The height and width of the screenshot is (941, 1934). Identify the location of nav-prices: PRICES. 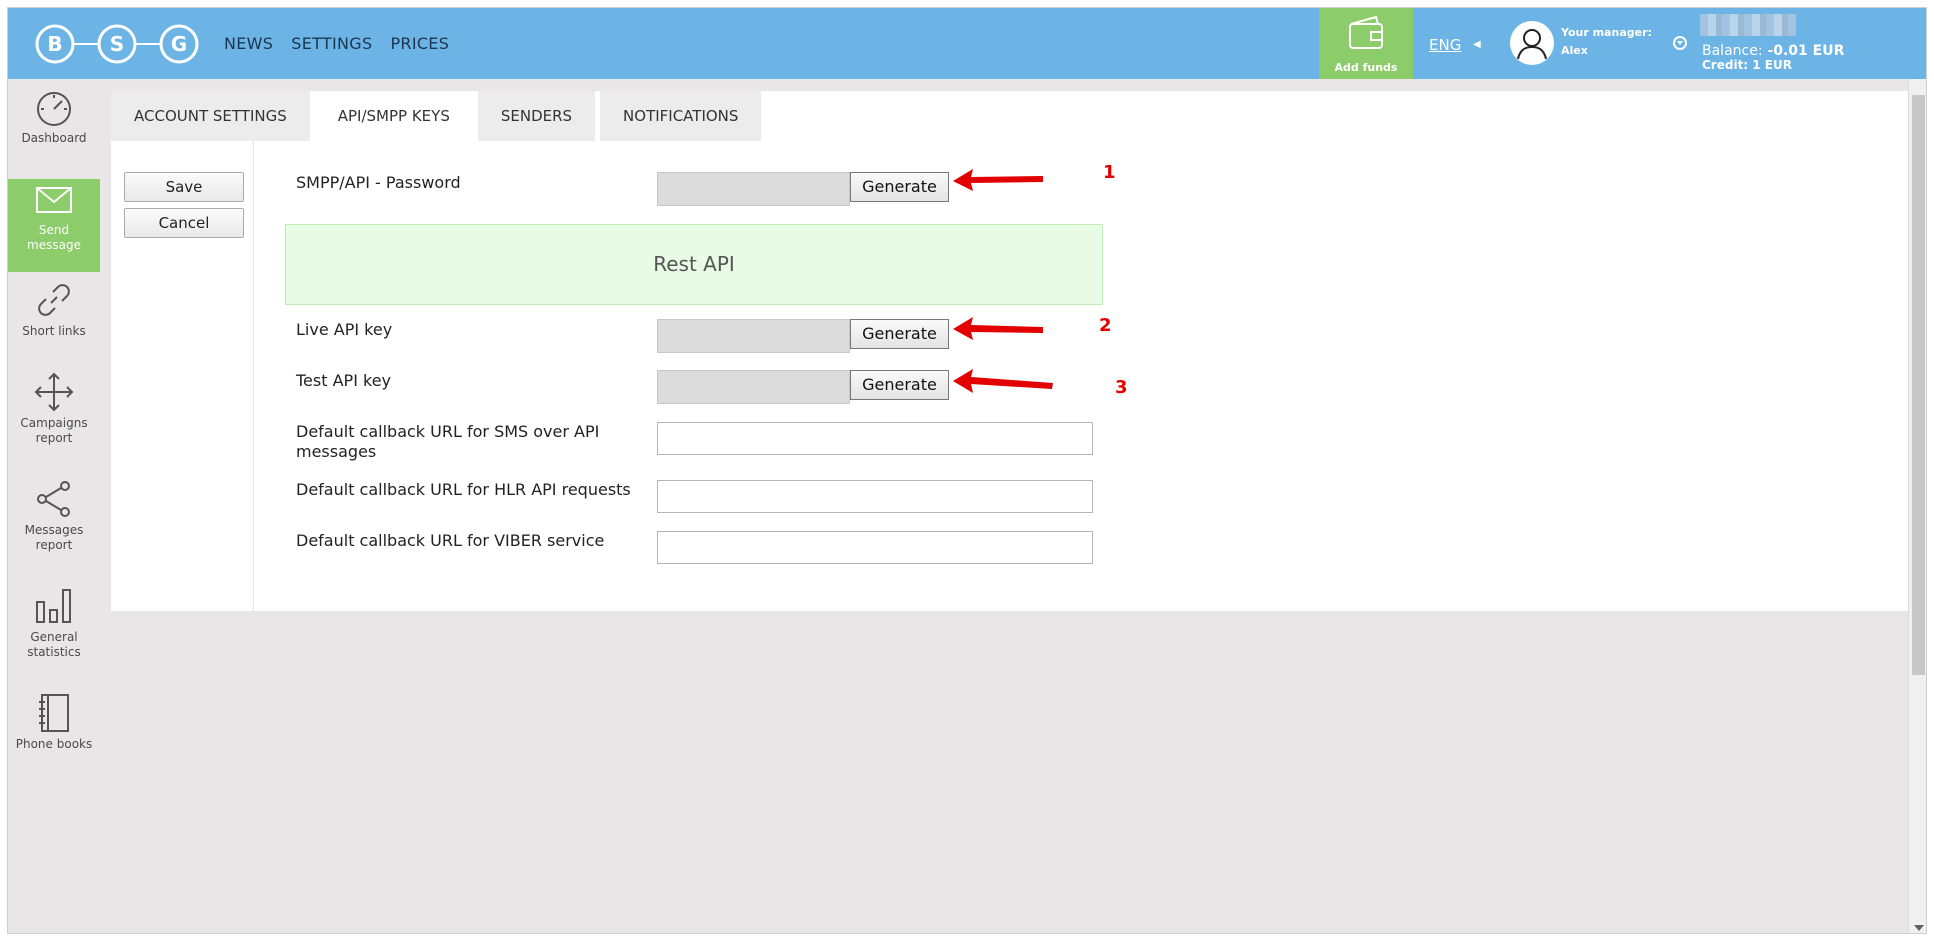
(419, 43).